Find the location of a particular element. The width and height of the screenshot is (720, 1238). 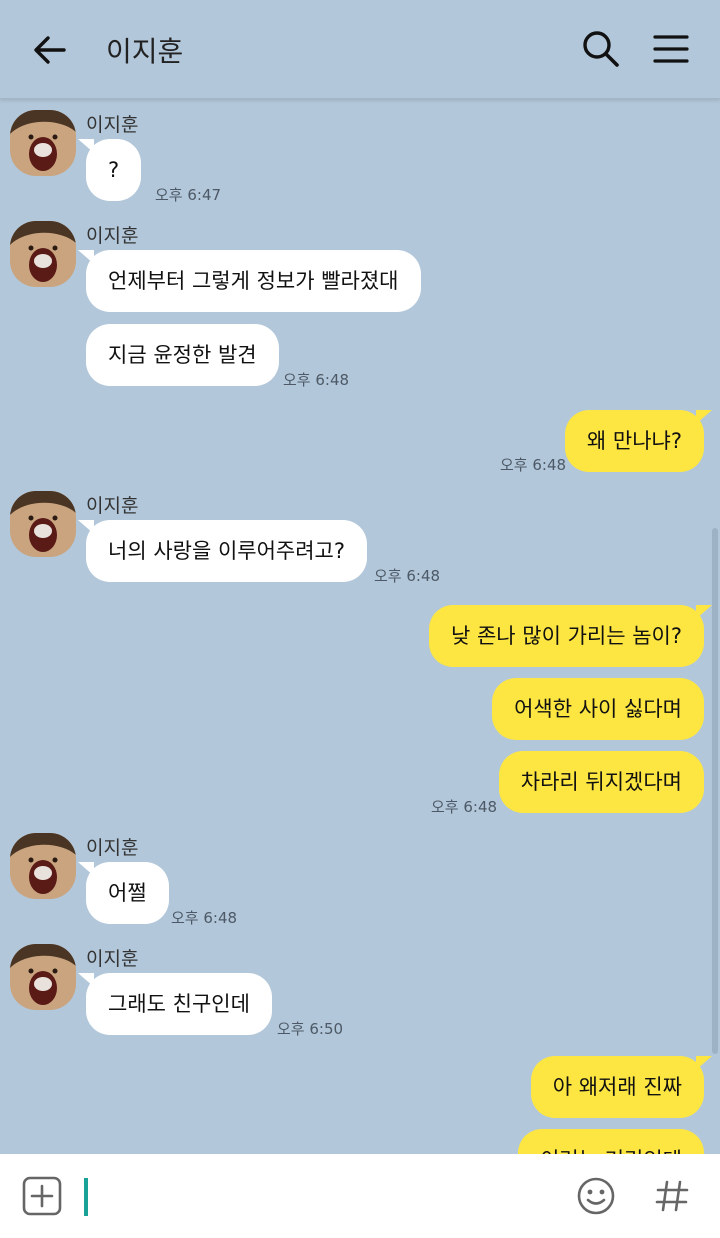

message-bubble-outgoing: 아 왜저래 진짜 is located at coordinates (621, 1087).